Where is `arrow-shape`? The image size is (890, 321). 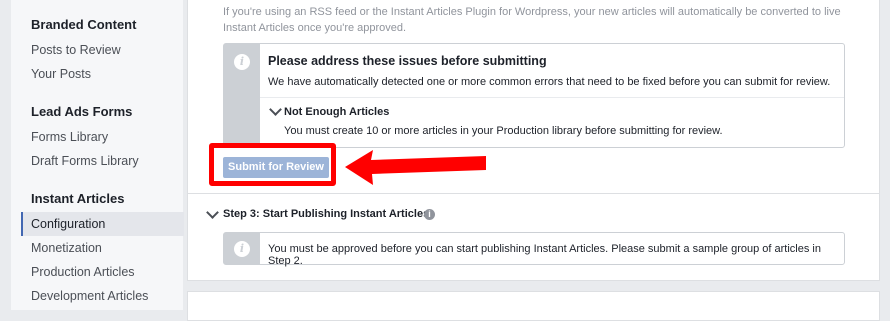 arrow-shape is located at coordinates (415, 167).